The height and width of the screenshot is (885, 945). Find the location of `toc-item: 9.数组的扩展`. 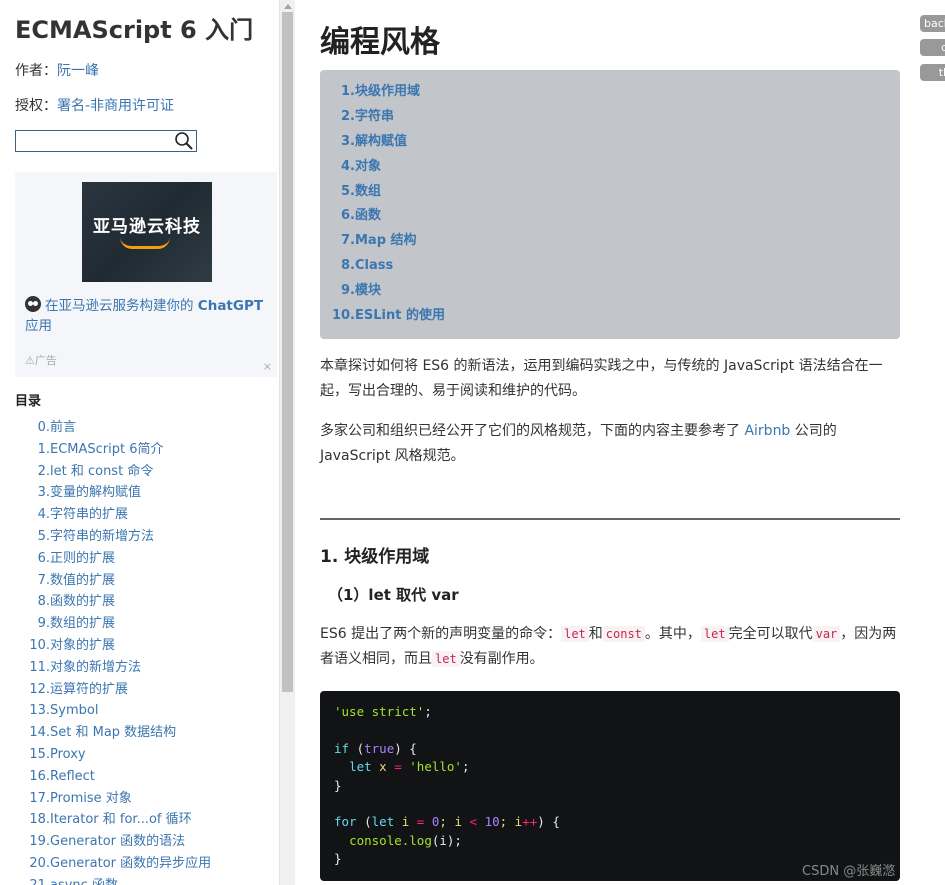

toc-item: 9.数组的扩展 is located at coordinates (139, 624).